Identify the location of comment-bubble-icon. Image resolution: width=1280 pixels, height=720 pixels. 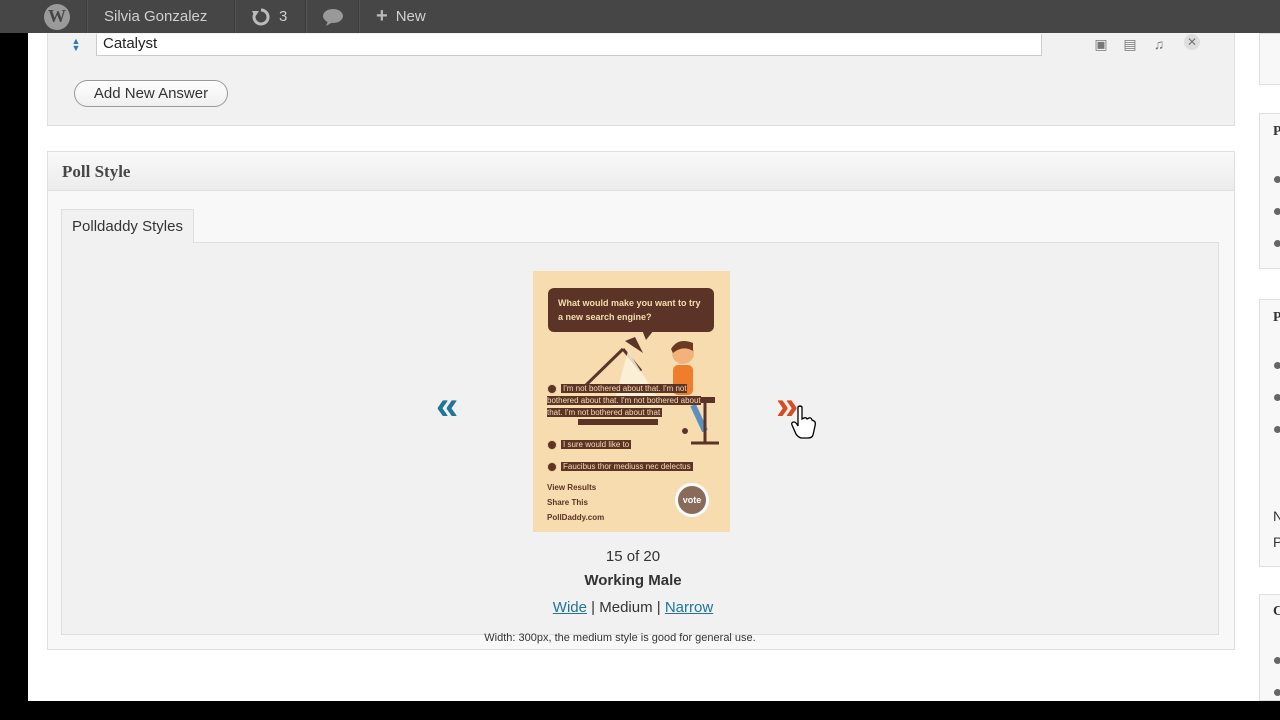
(333, 17).